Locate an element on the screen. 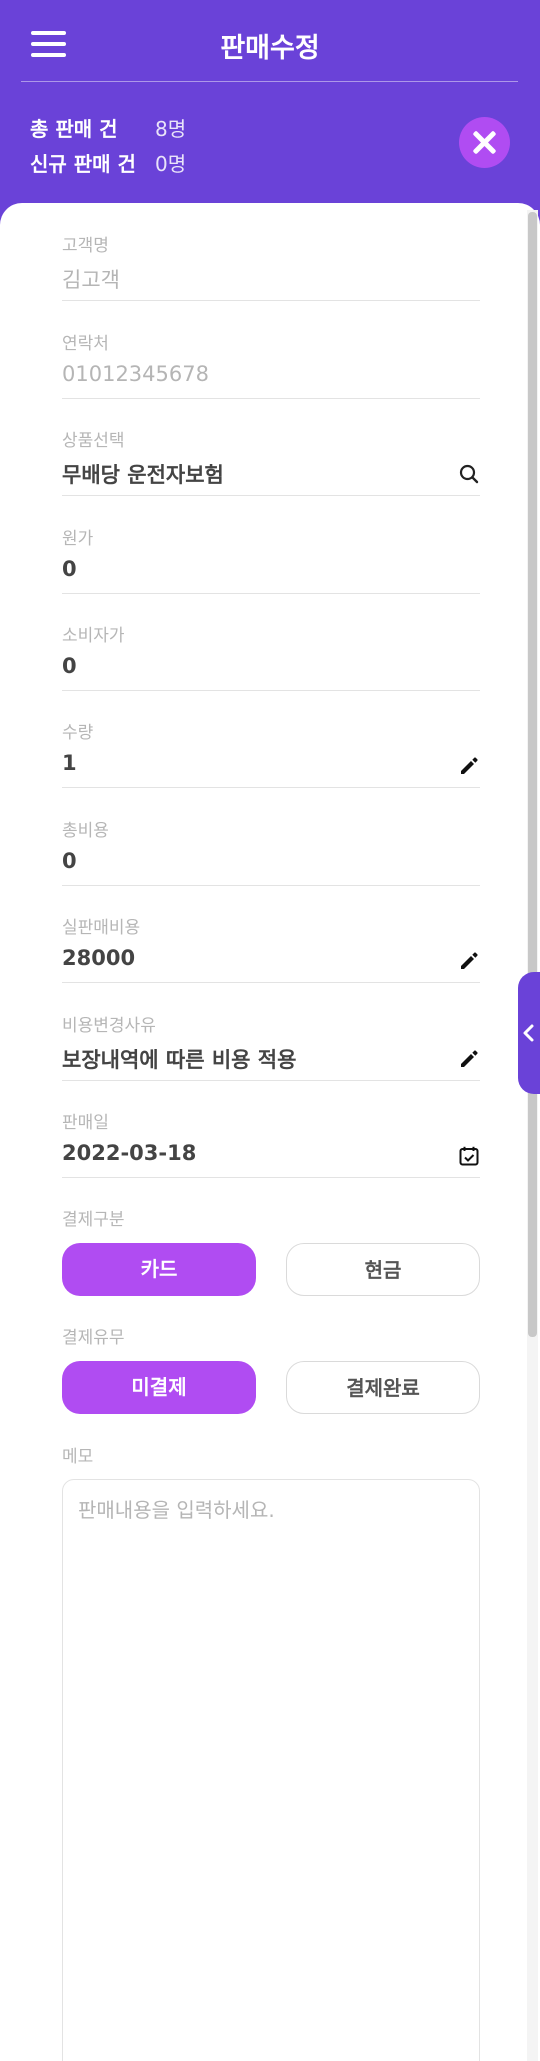 The width and height of the screenshot is (540, 2061). summary-value: 8명 is located at coordinates (171, 129).